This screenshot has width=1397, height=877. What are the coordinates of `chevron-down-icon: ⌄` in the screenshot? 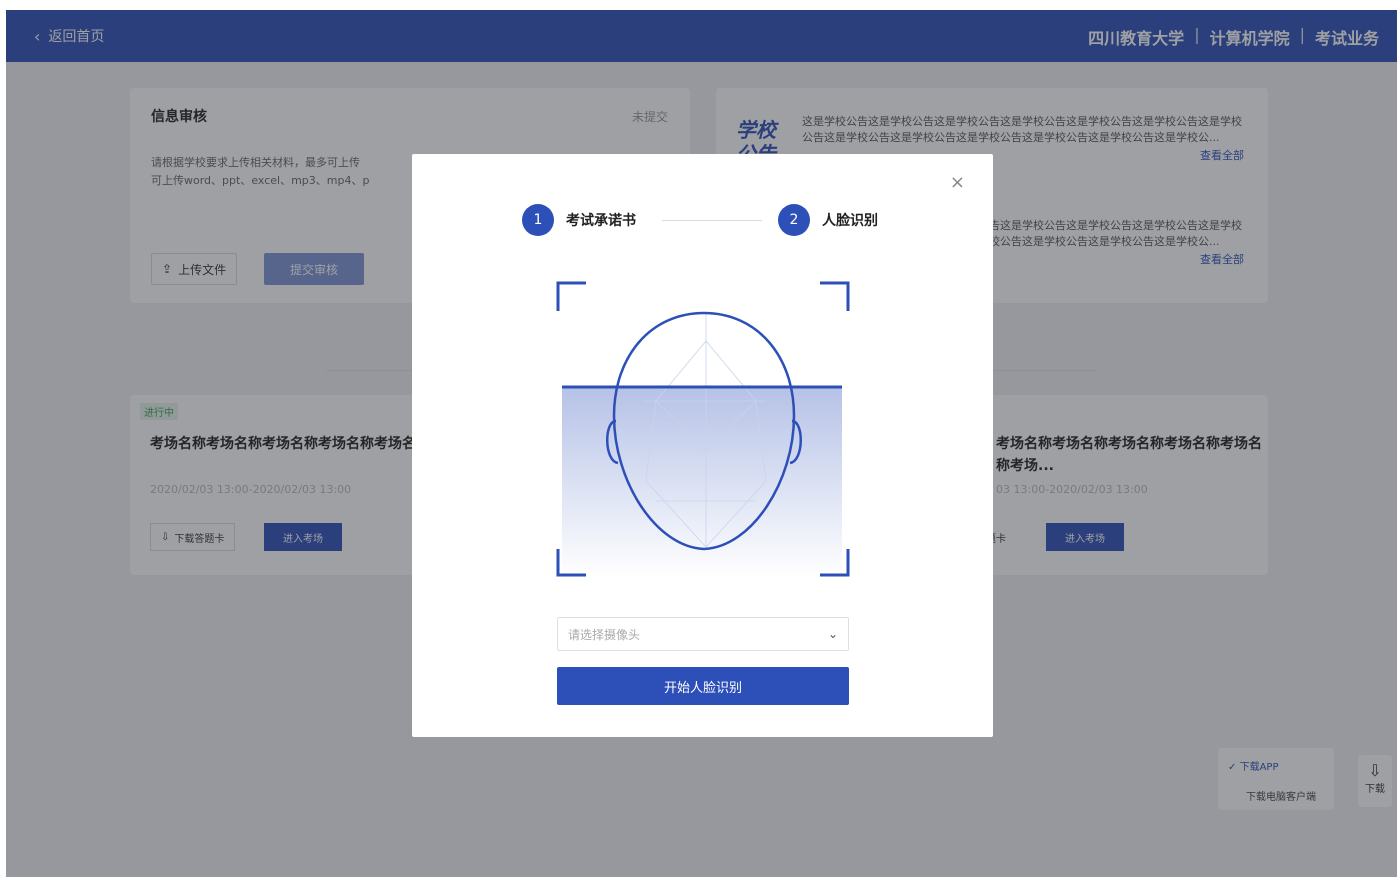 It's located at (832, 634).